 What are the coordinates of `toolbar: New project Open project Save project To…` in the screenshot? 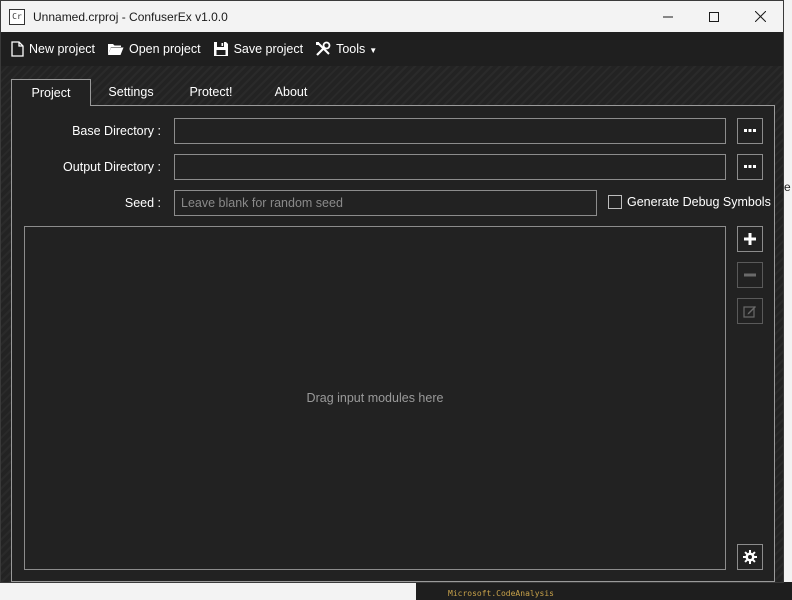 It's located at (392, 49).